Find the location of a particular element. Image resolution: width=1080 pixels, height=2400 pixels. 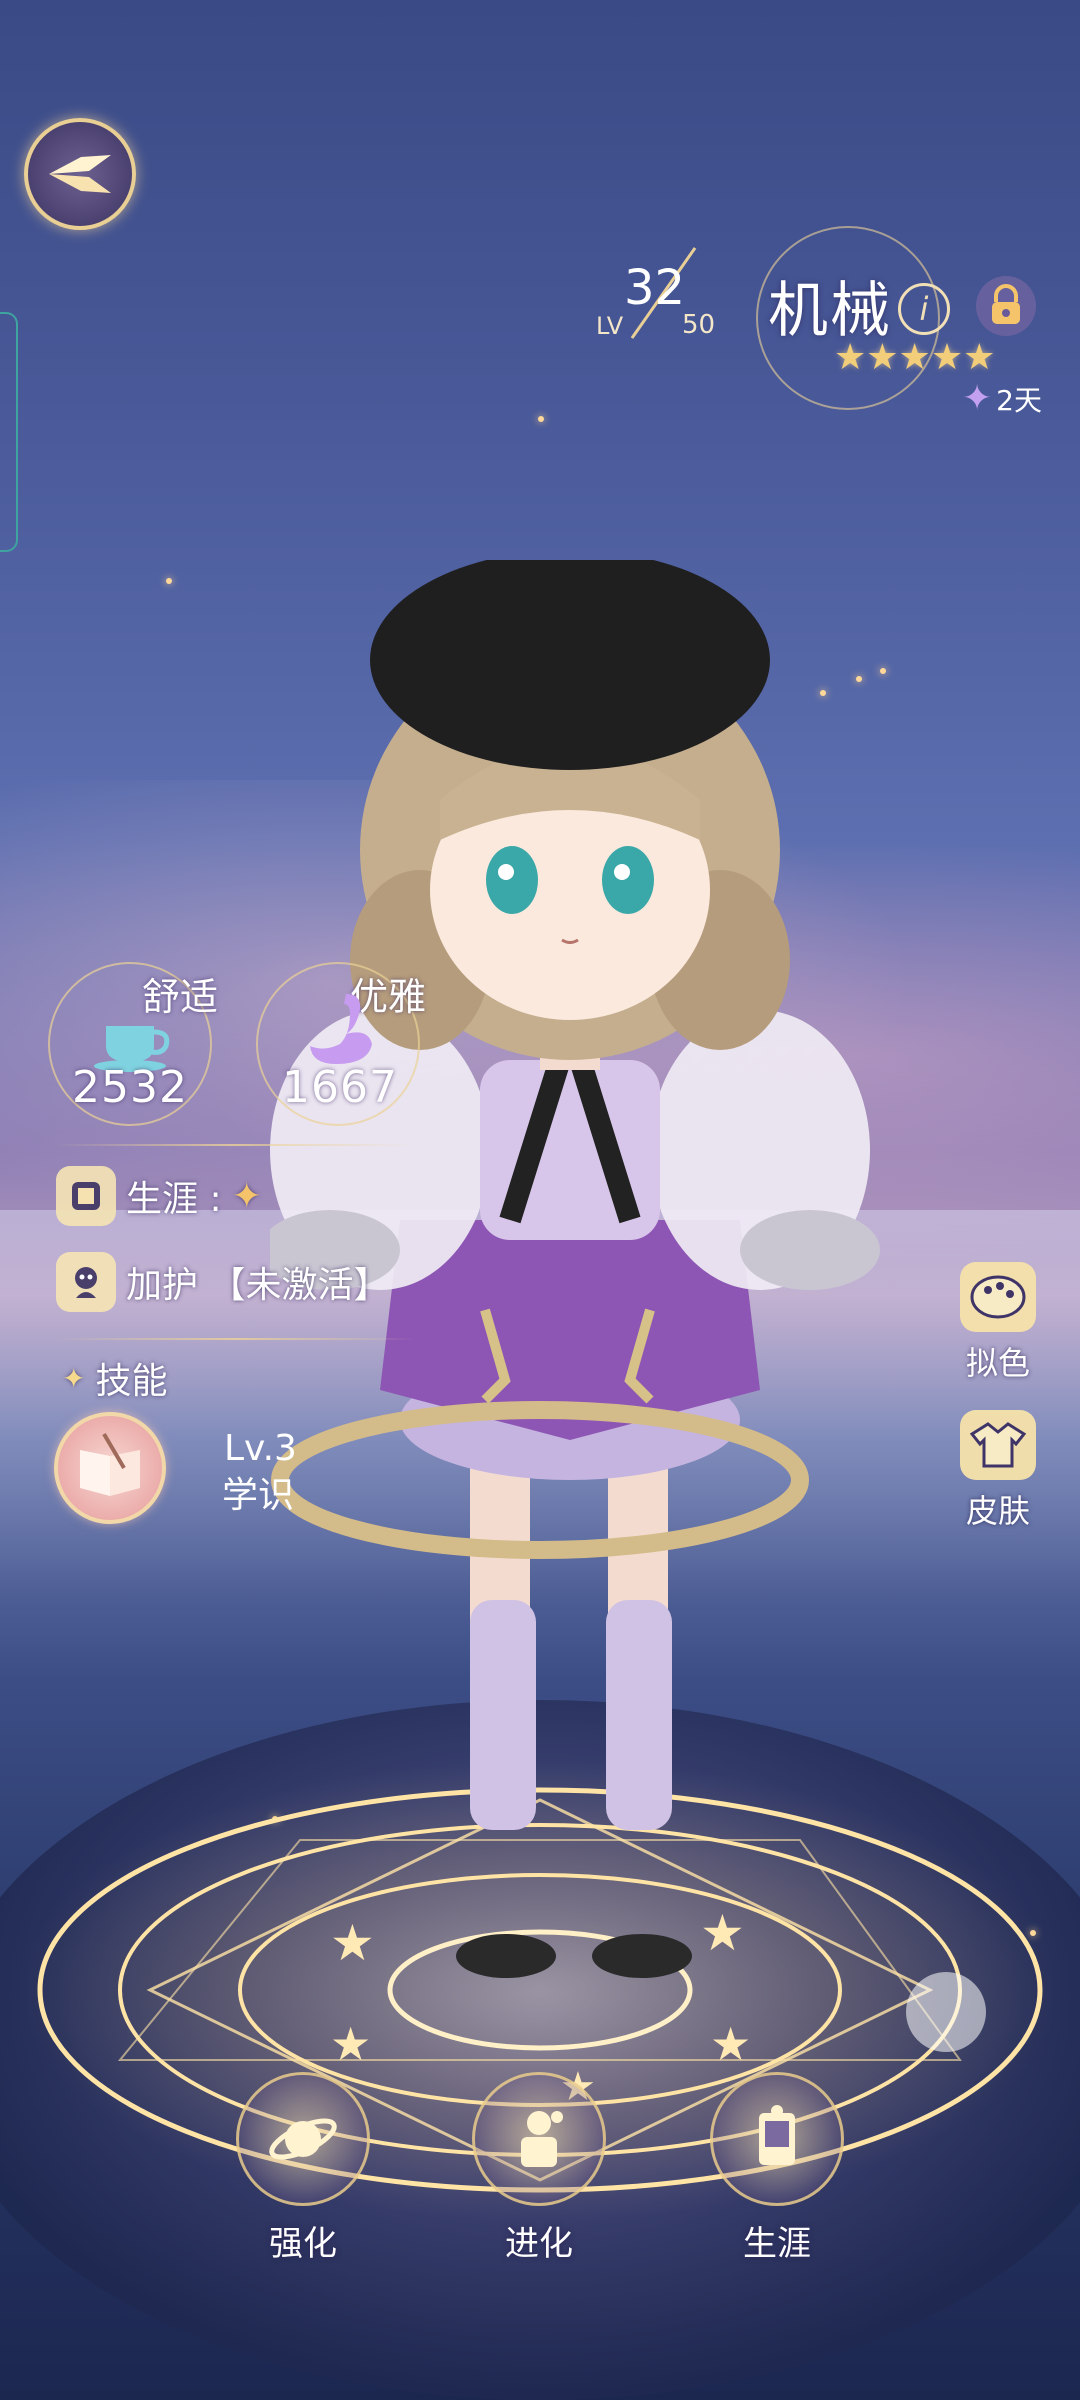

skills-label: 技能 is located at coordinates (131, 1381).